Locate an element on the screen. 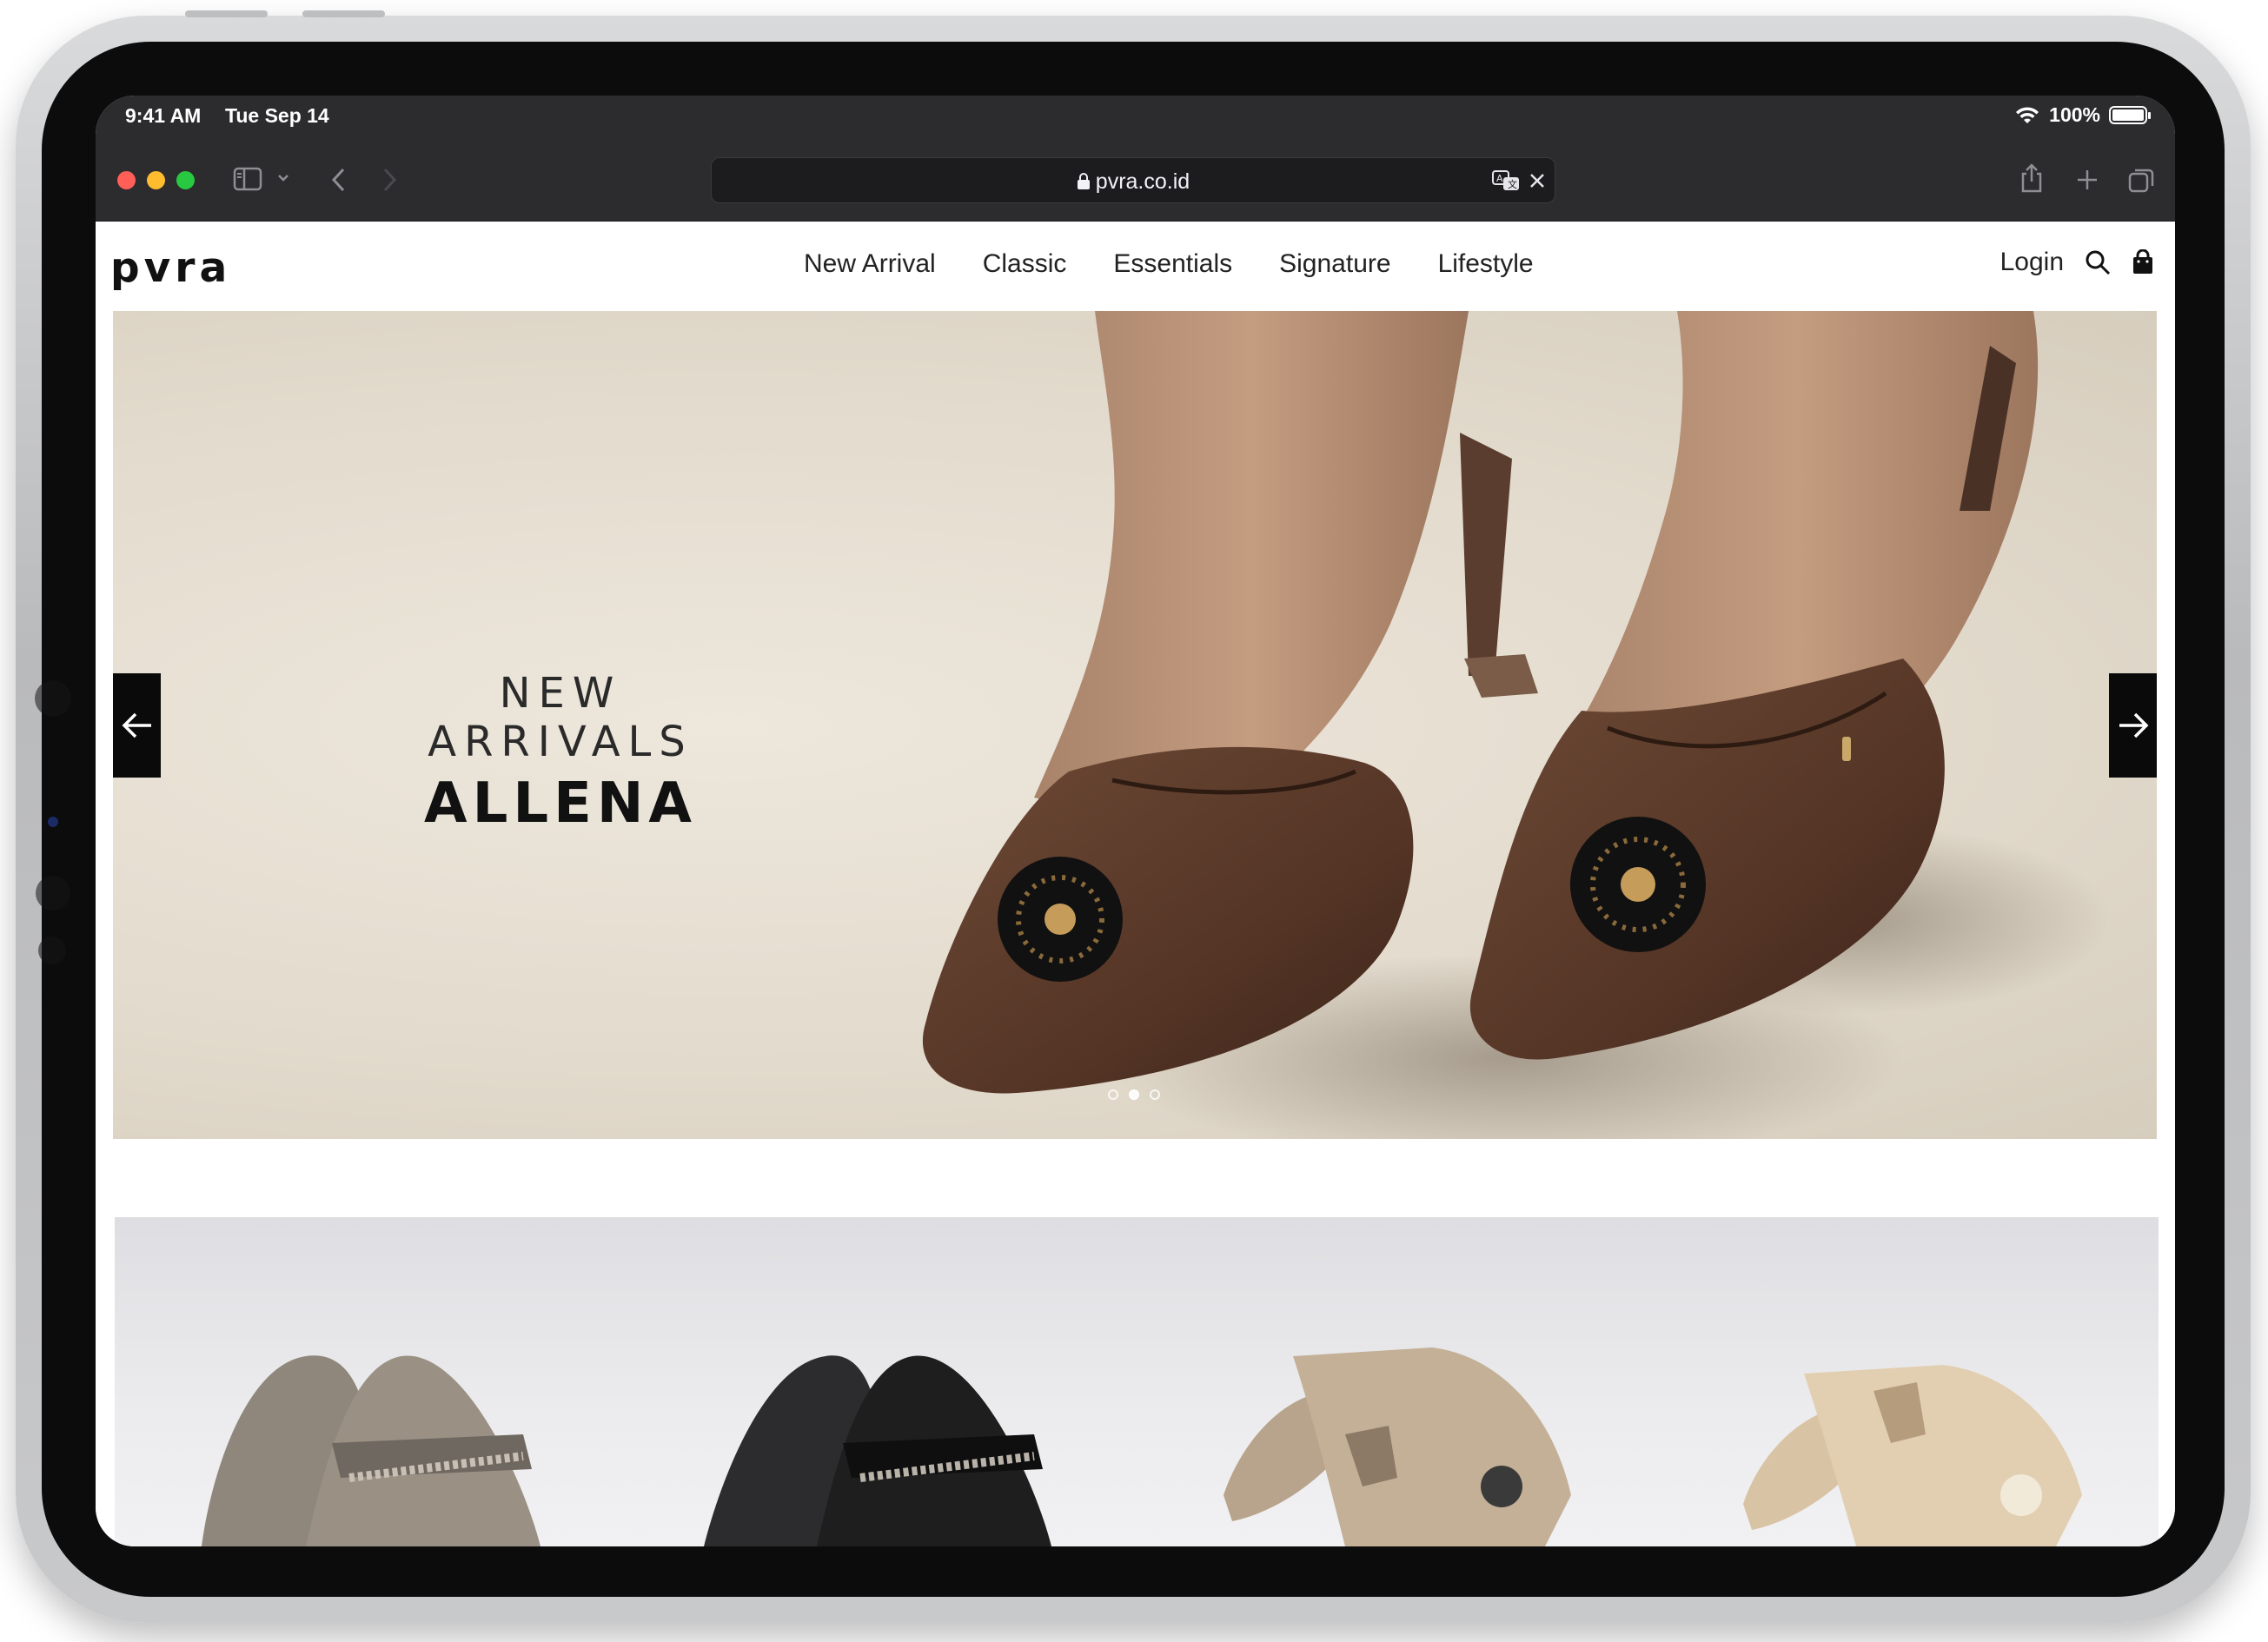 This screenshot has height=1642, width=2268. translate-button: A 文 is located at coordinates (1506, 181).